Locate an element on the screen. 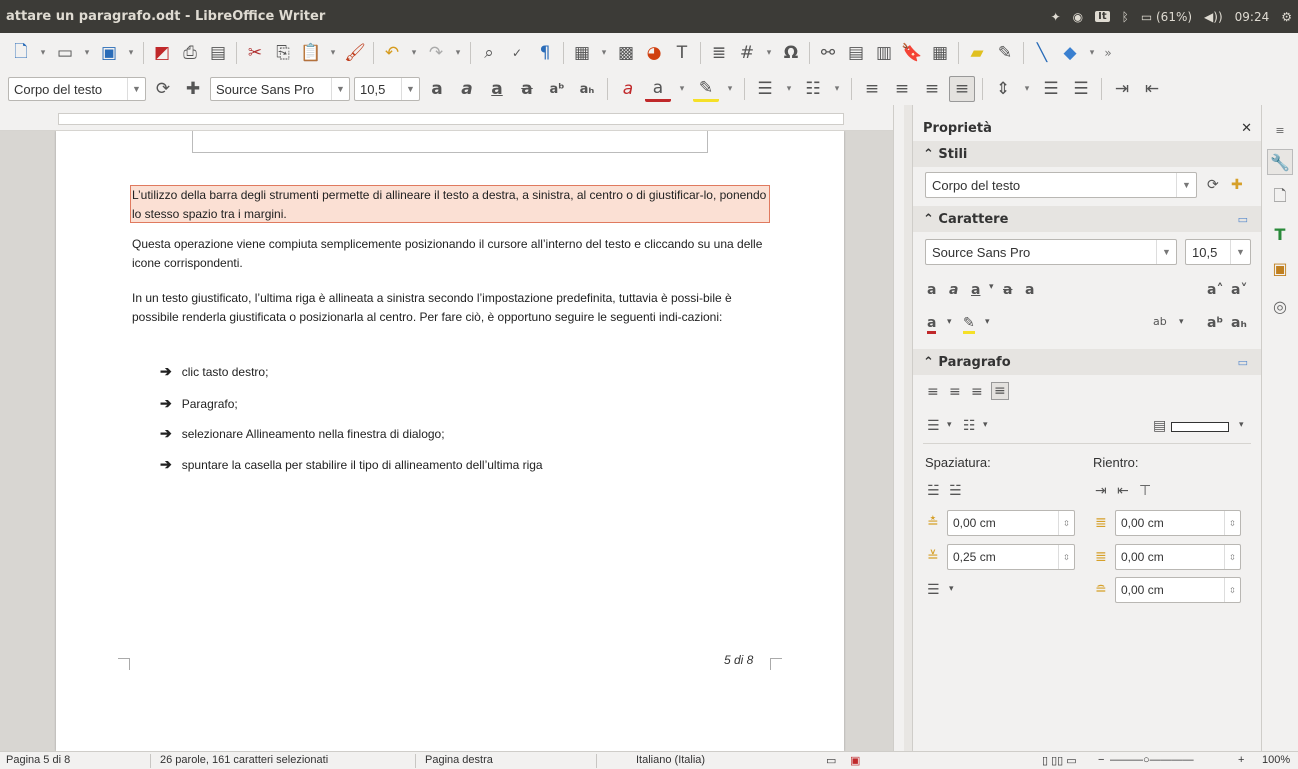 The height and width of the screenshot is (769, 1298). page-counter: Pagina 5 di 8 is located at coordinates (38, 760).